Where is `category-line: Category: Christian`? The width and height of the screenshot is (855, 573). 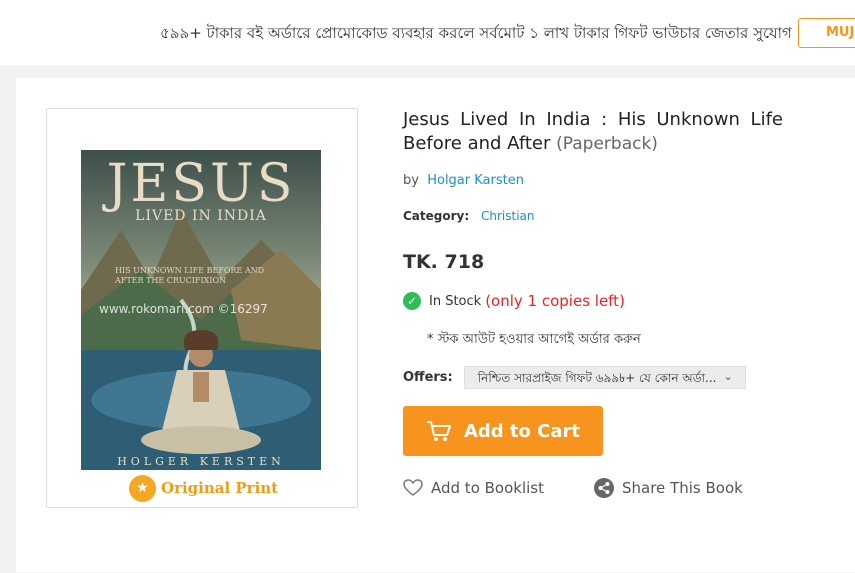 category-line: Category: Christian is located at coordinates (469, 216).